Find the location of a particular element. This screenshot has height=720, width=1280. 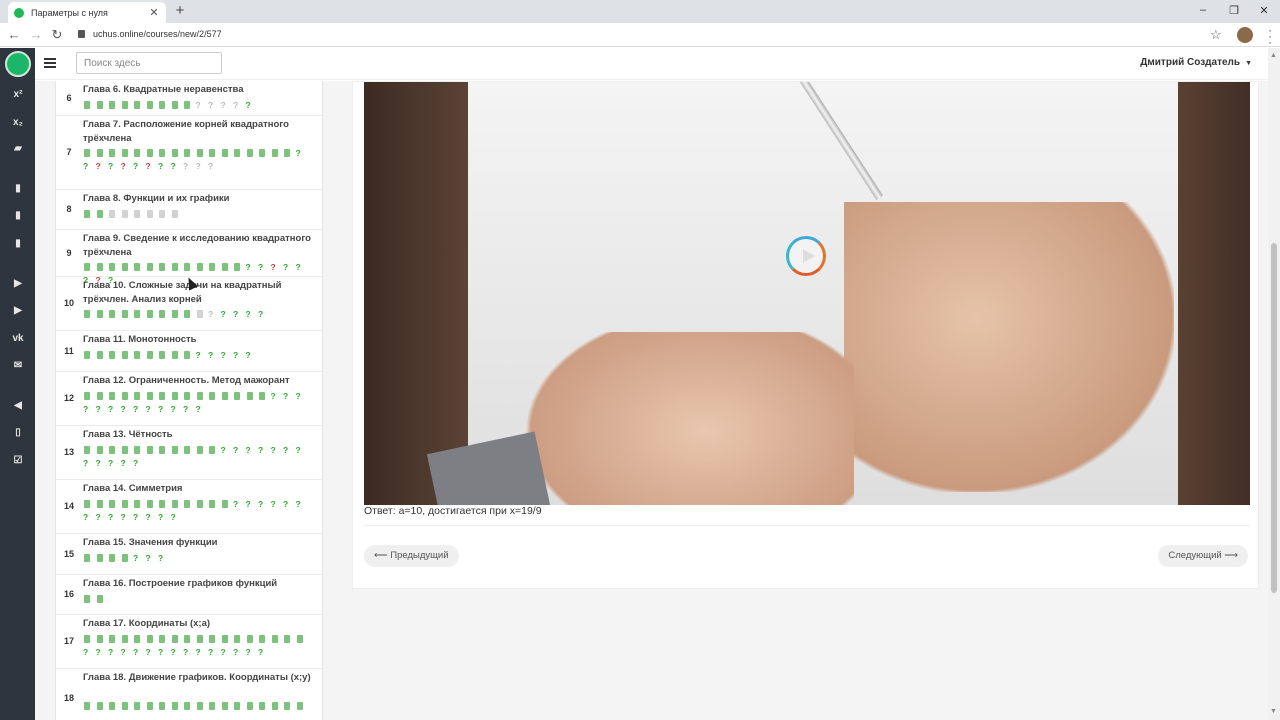

browser-tab: Параметры с нуля ✕ is located at coordinates (87, 12).